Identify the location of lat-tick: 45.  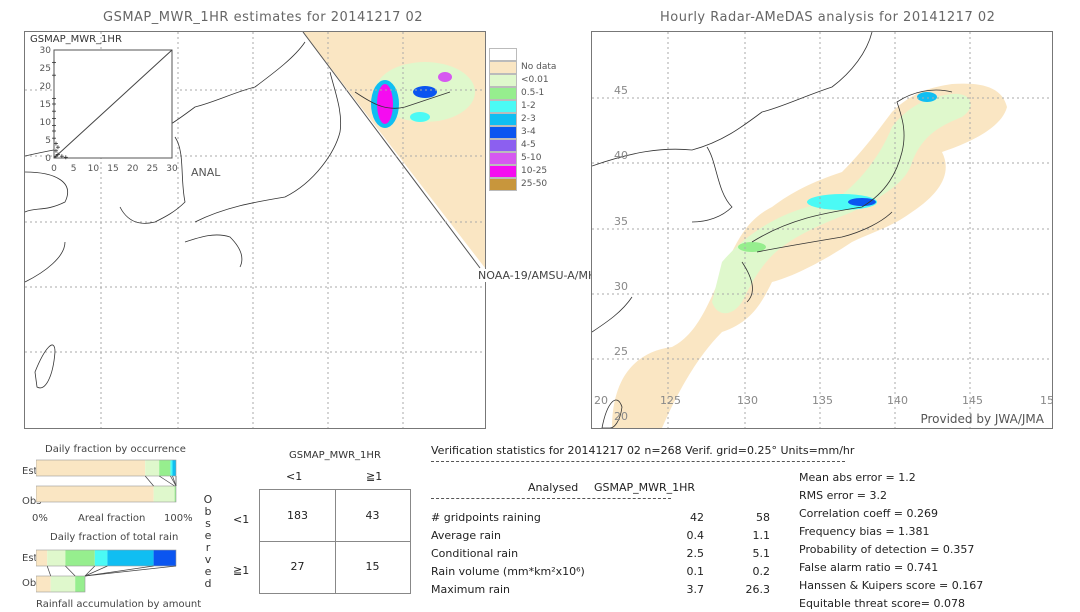
(621, 90).